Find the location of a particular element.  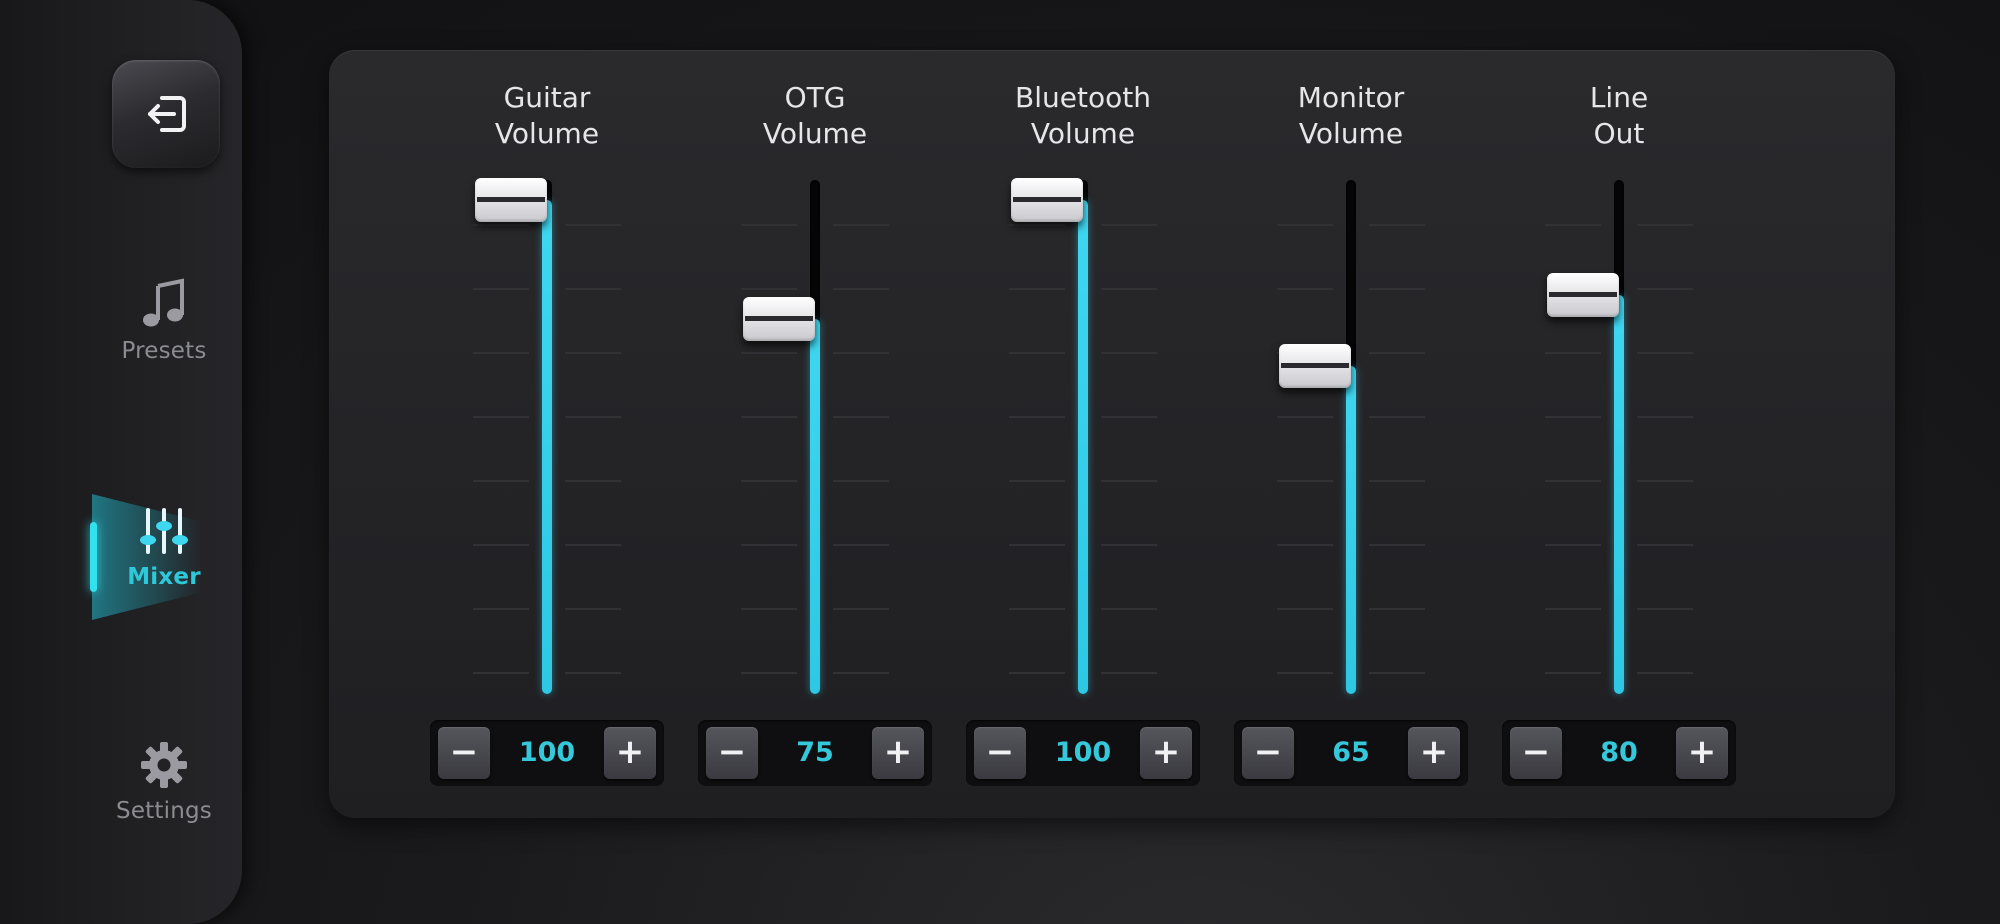

channel-label-line2: Out is located at coordinates (1619, 133).